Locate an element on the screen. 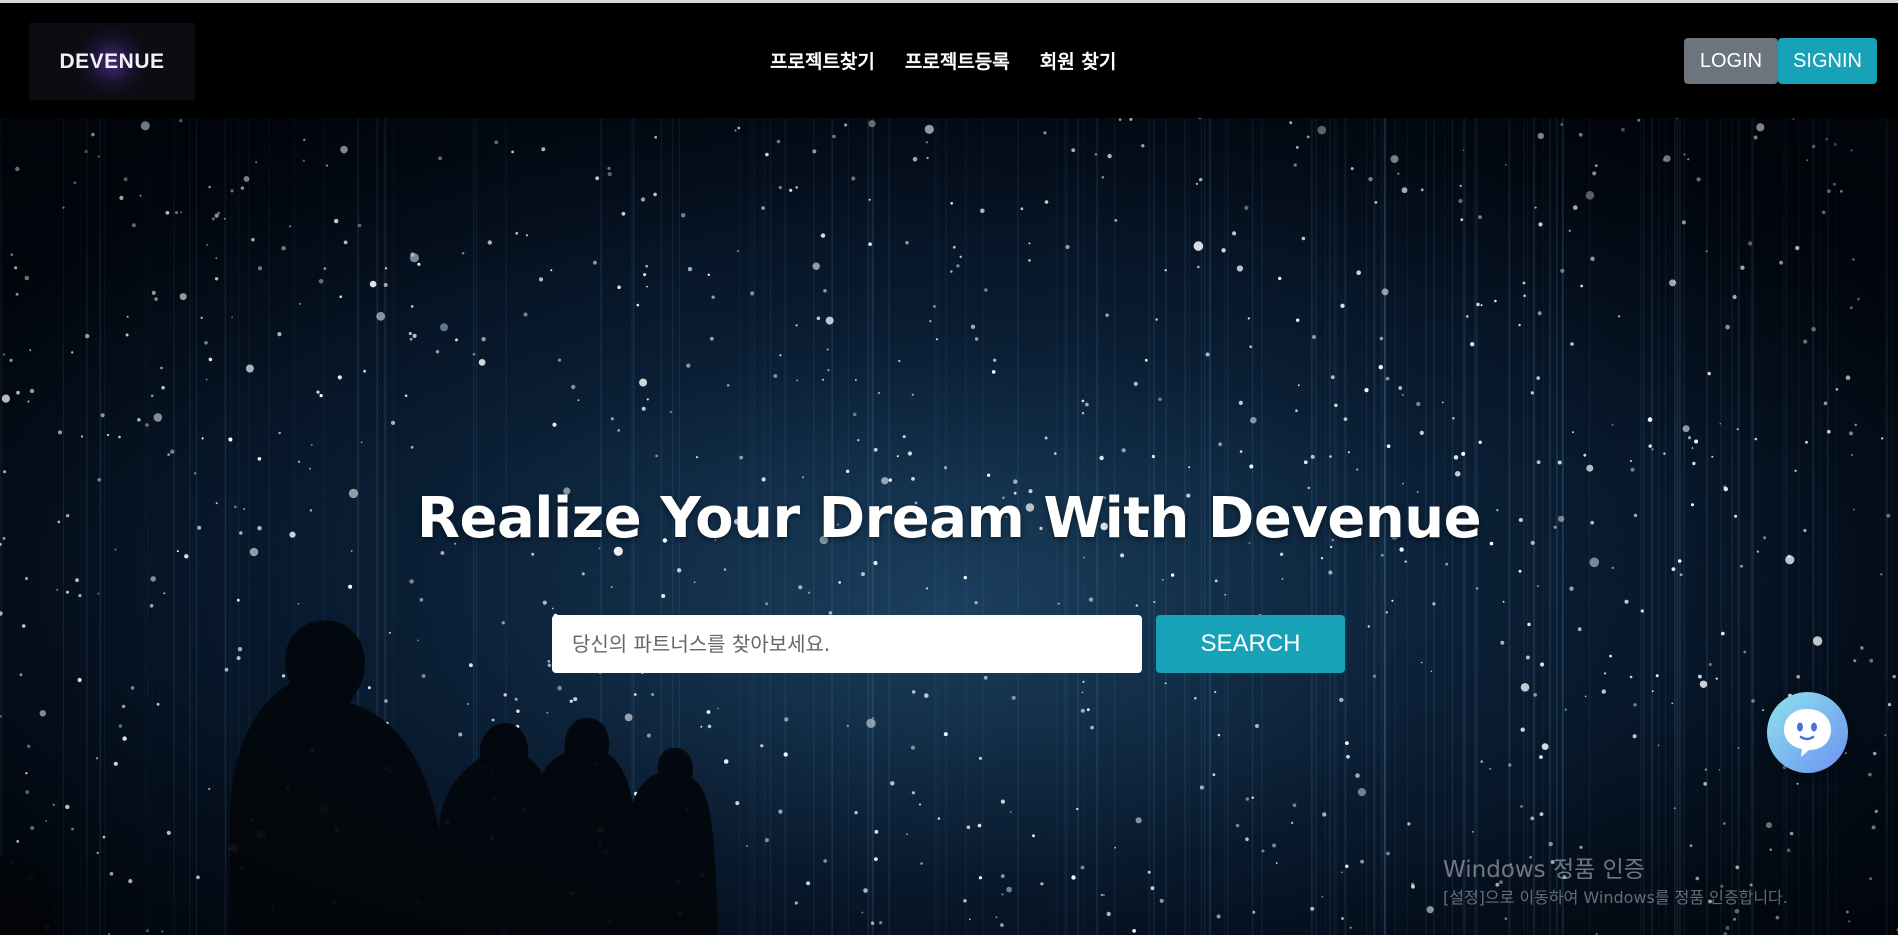 The height and width of the screenshot is (935, 1898). logo: DEVENUE is located at coordinates (112, 61).